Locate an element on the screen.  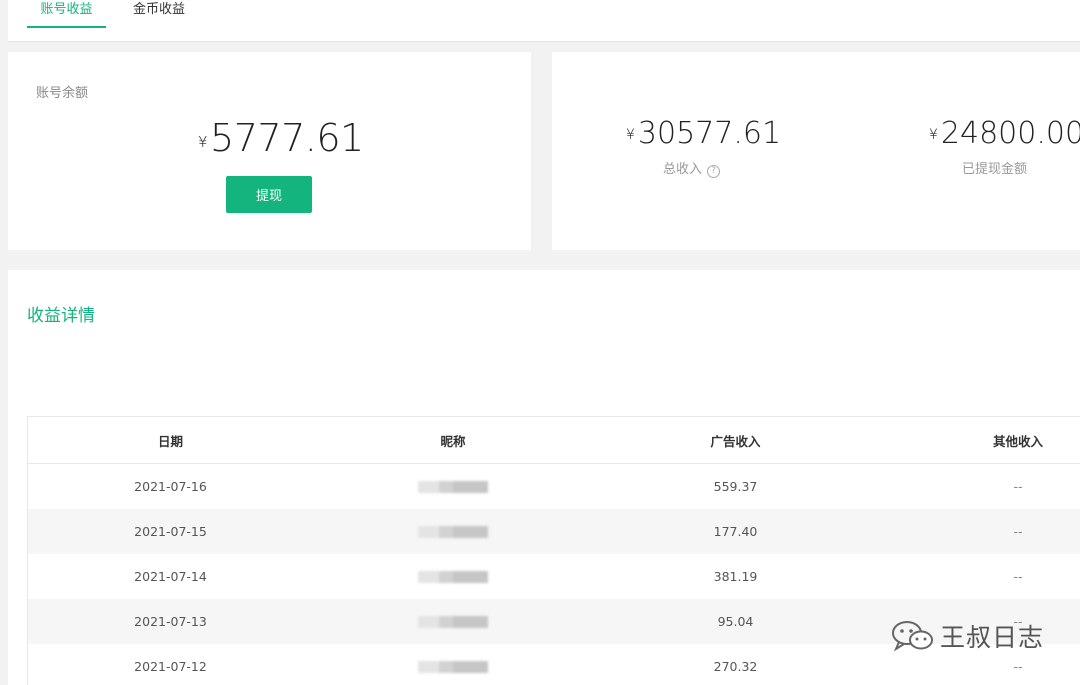
total-income-amount: ¥30577.61 is located at coordinates (703, 133).